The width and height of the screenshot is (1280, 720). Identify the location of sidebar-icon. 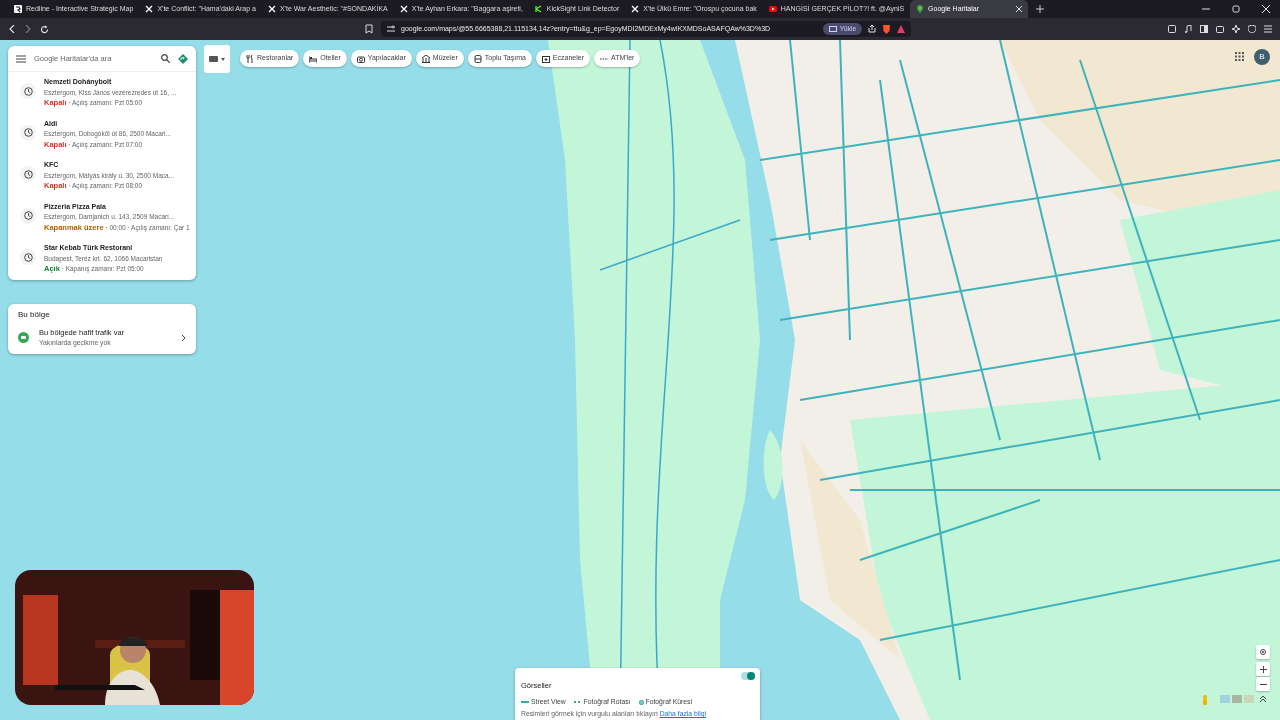
(1204, 29).